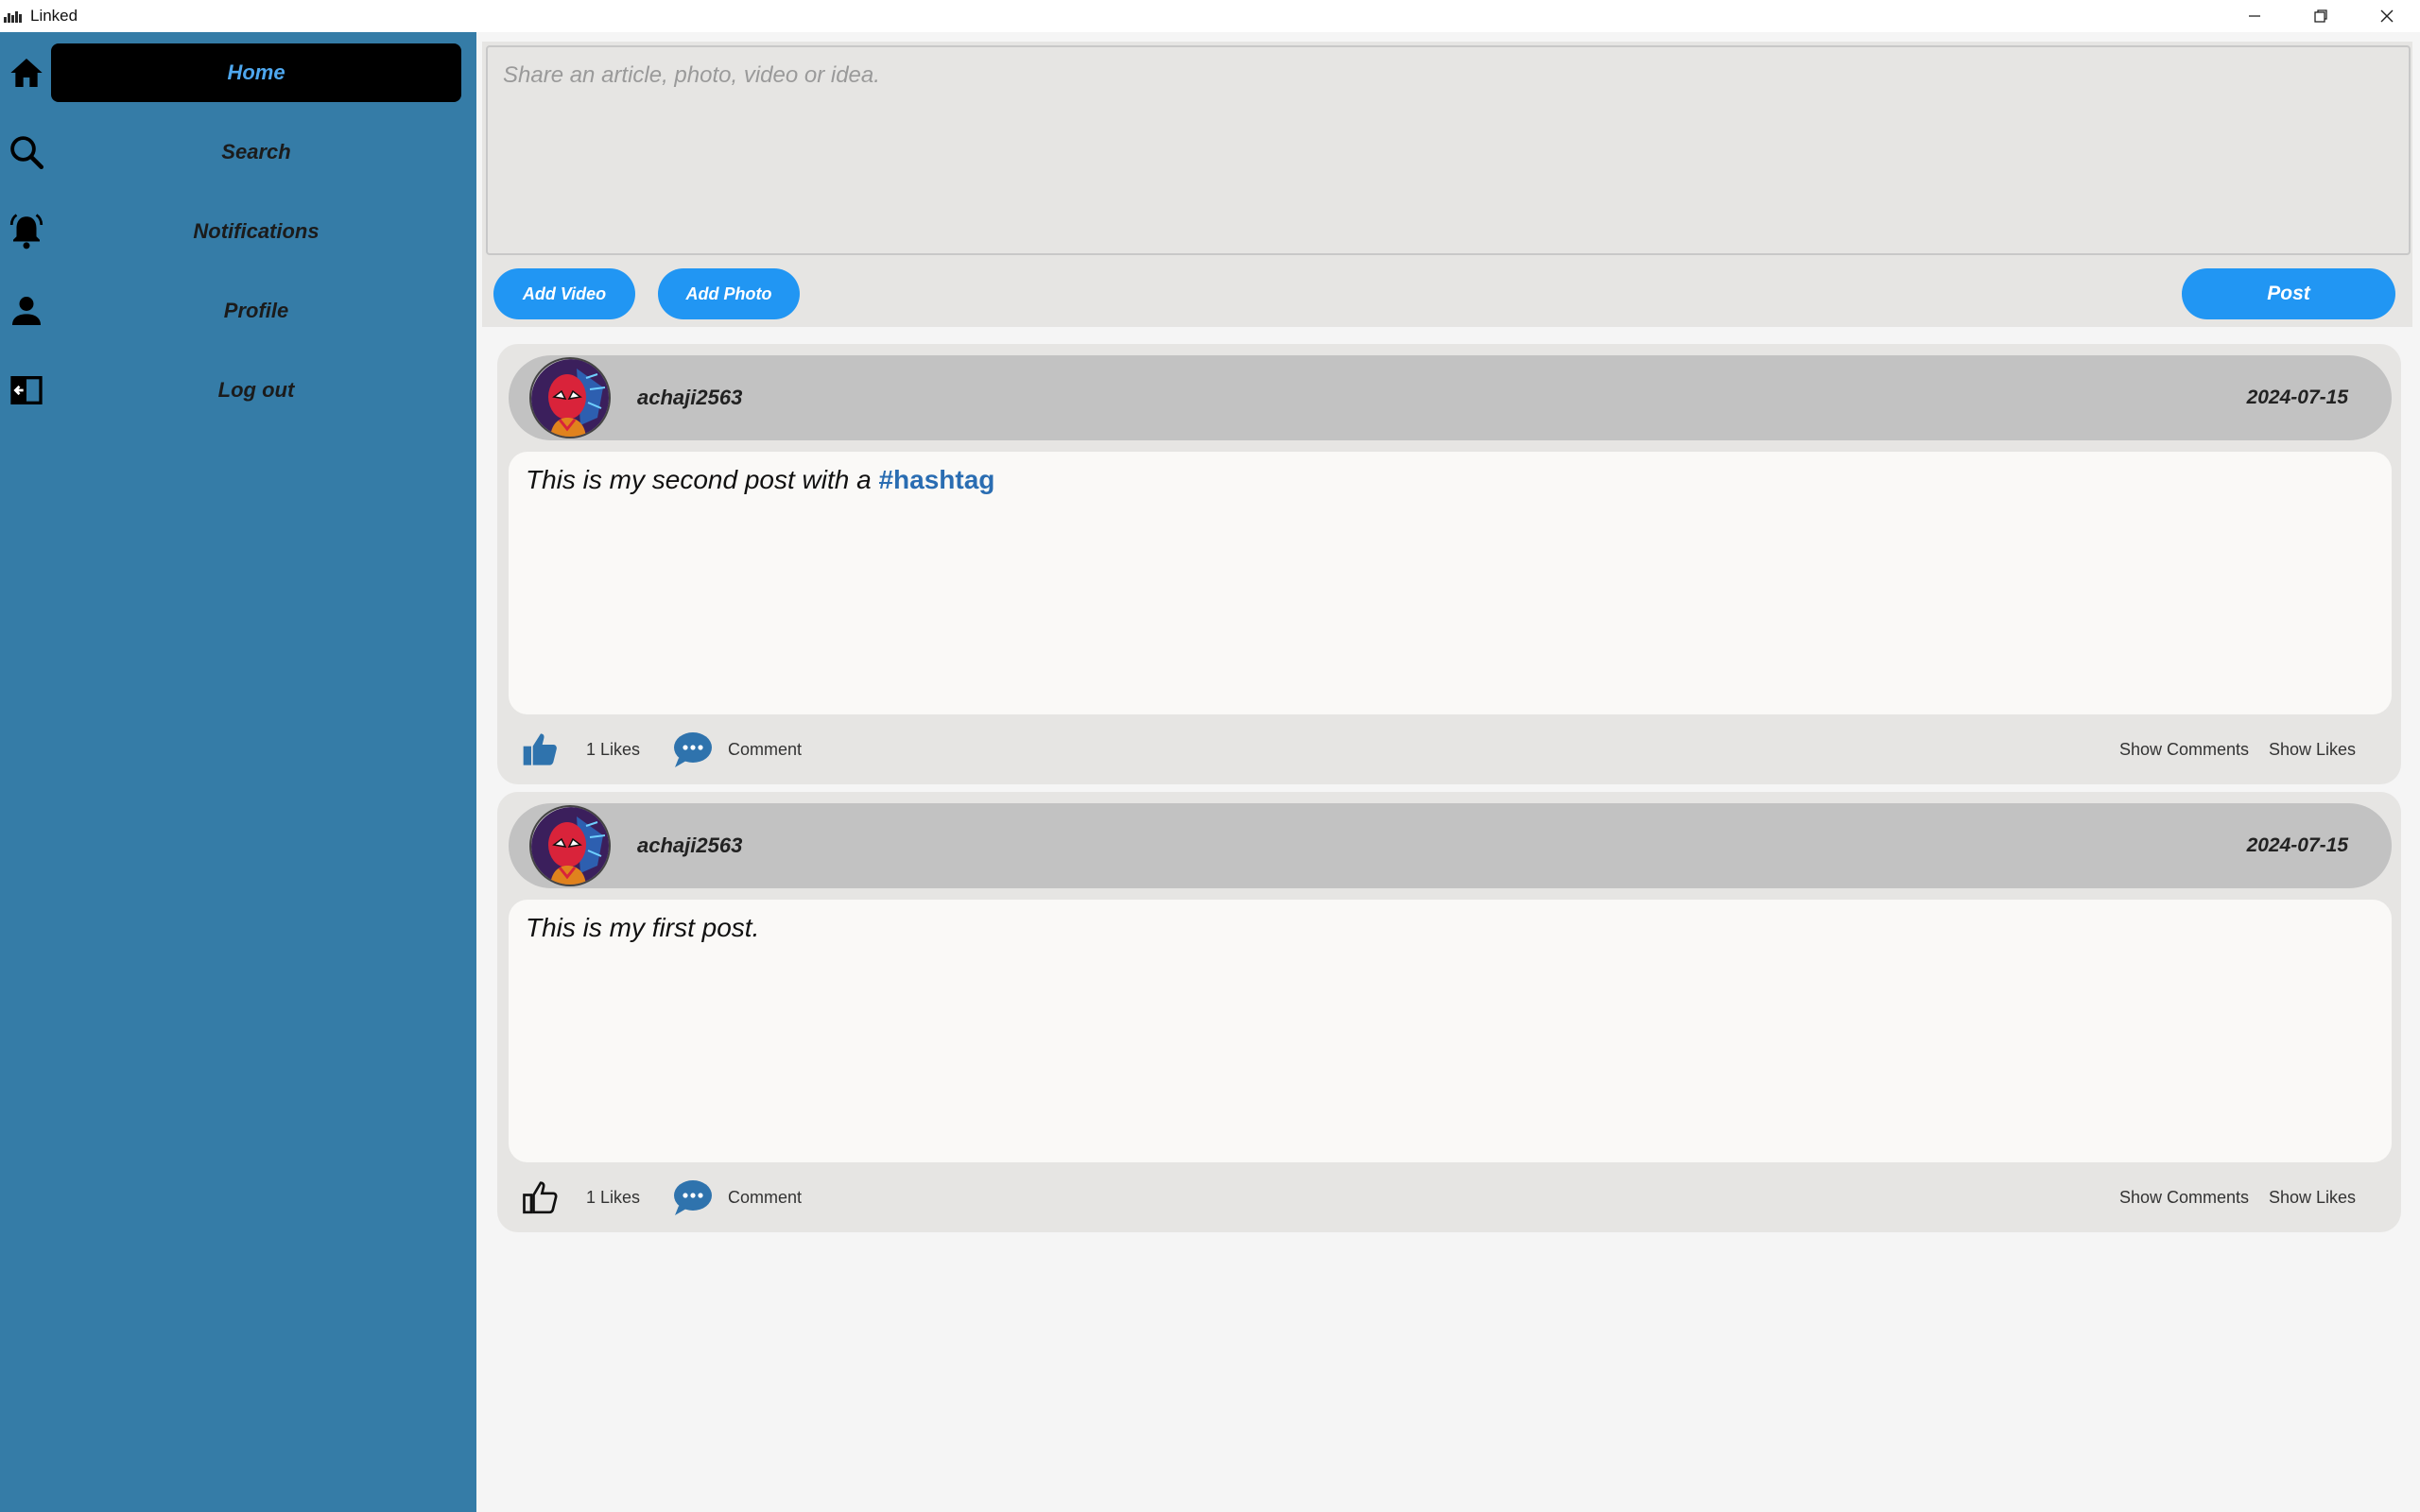  I want to click on search-icon, so click(26, 152).